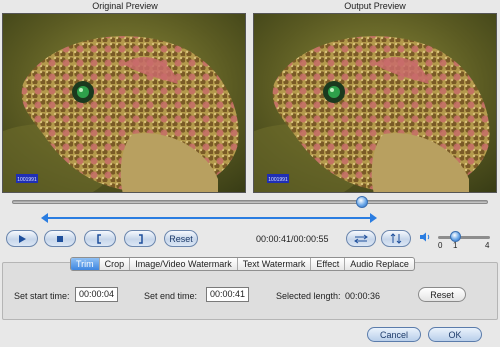 This screenshot has height=347, width=500. What do you see at coordinates (42, 296) in the screenshot?
I see `start-time-label: Set start time:` at bounding box center [42, 296].